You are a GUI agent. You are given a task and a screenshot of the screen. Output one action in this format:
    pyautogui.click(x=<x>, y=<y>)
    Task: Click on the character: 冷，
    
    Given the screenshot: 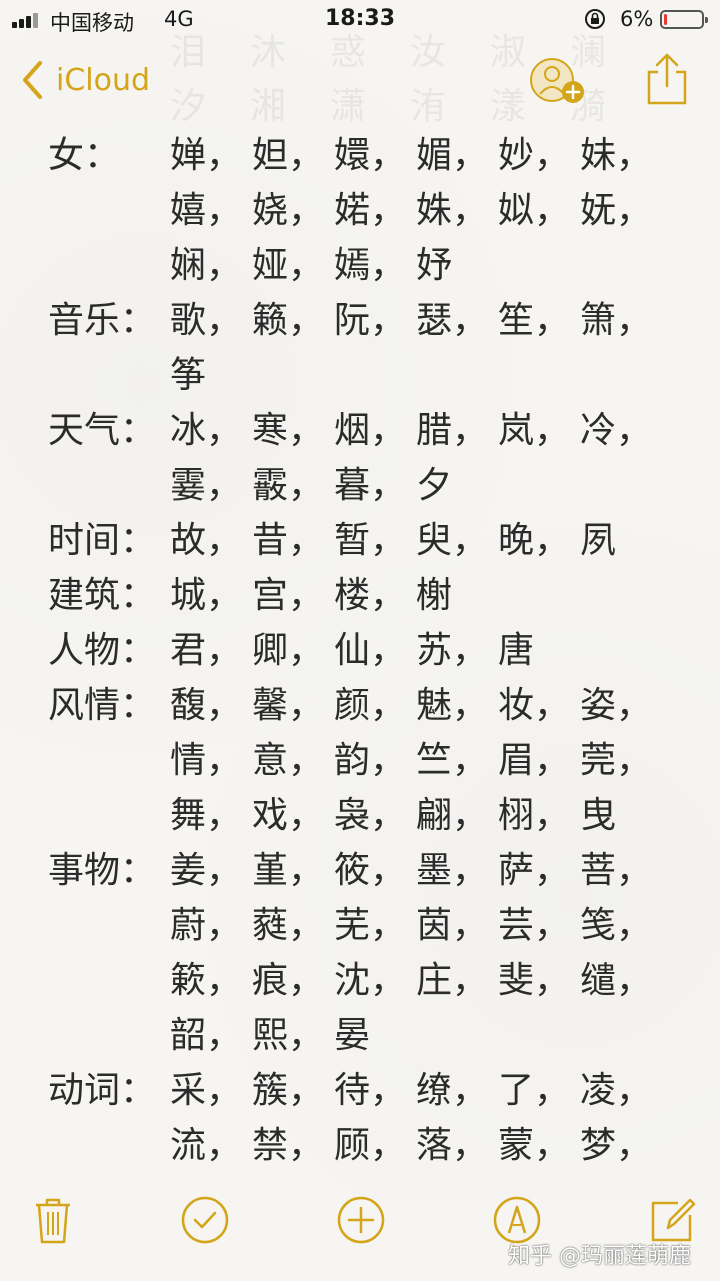 What is the action you would take?
    pyautogui.click(x=616, y=430)
    